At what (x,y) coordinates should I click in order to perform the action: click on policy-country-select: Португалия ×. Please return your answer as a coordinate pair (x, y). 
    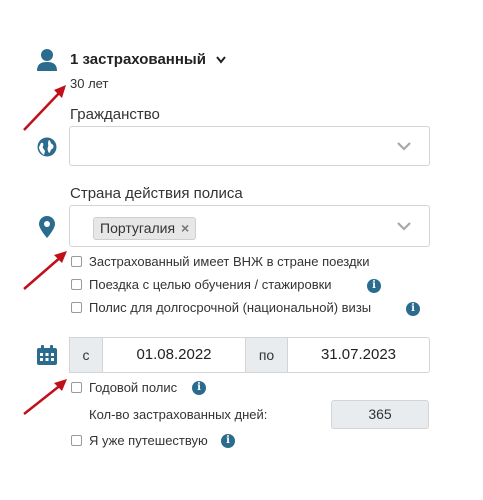
    Looking at the image, I should click on (249, 226).